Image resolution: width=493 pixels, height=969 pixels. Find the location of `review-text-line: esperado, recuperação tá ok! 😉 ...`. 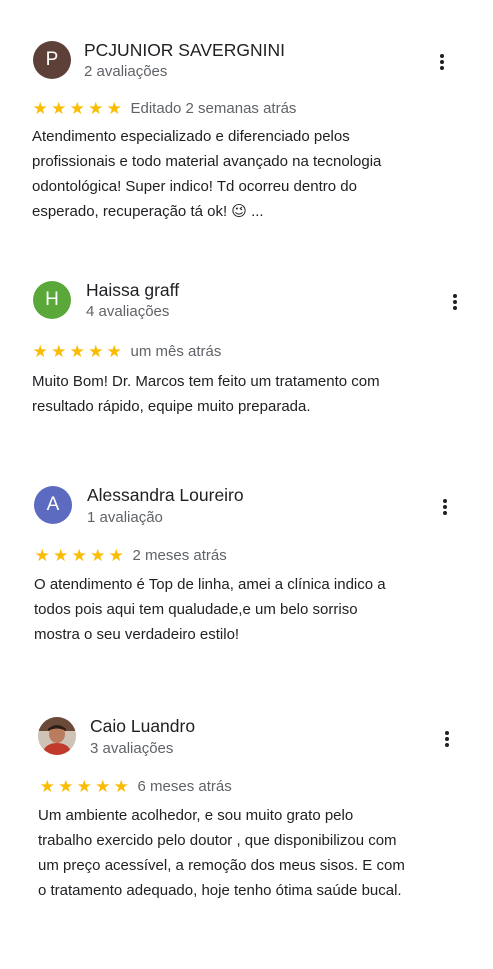

review-text-line: esperado, recuperação tá ok! 😉 ... is located at coordinates (247, 211).